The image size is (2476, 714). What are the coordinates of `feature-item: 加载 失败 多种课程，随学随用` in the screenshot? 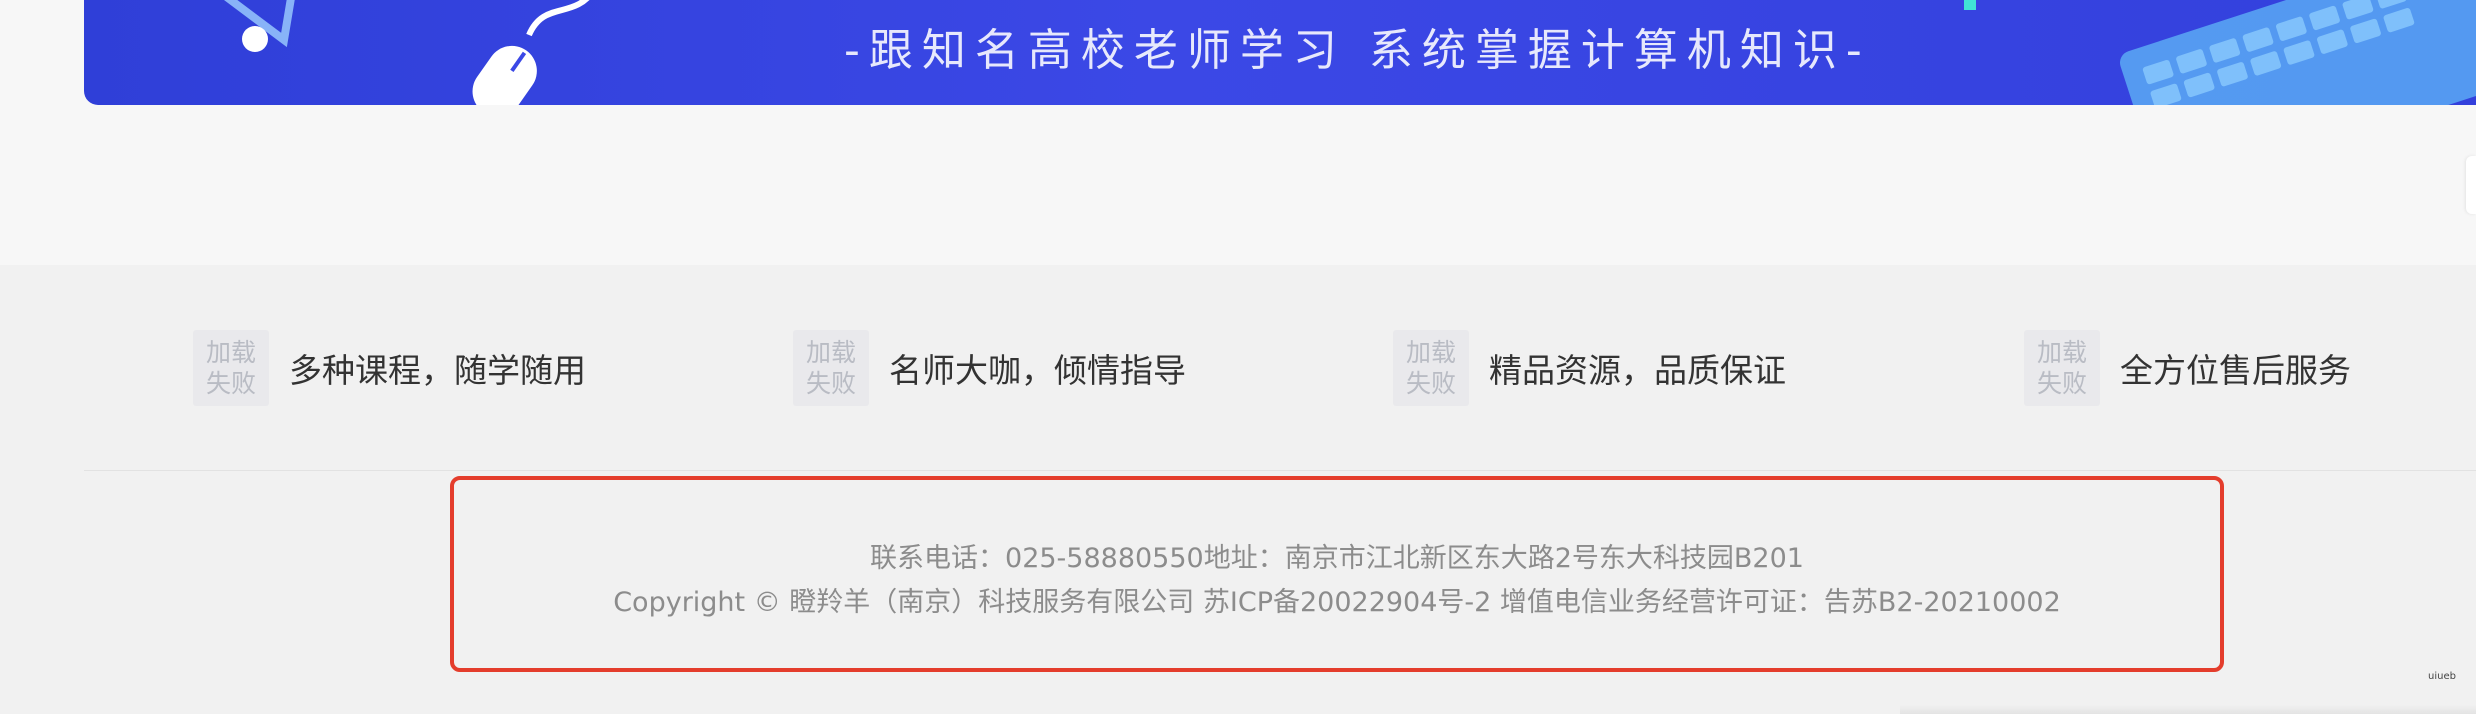 It's located at (389, 368).